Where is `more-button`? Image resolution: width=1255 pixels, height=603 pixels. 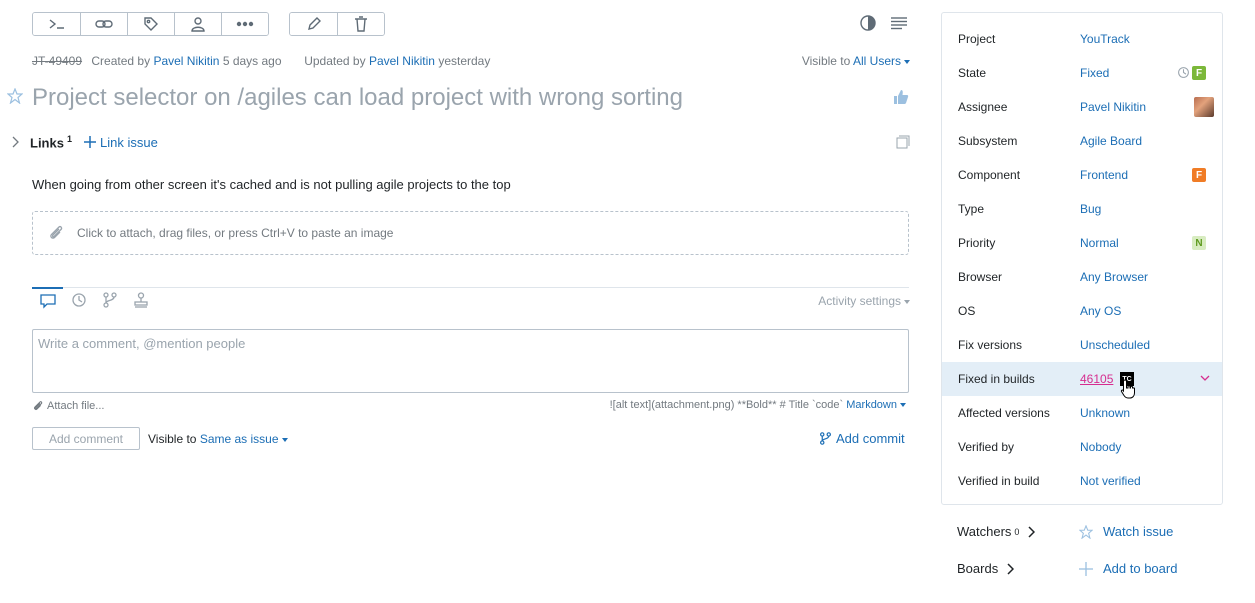
more-button is located at coordinates (244, 24).